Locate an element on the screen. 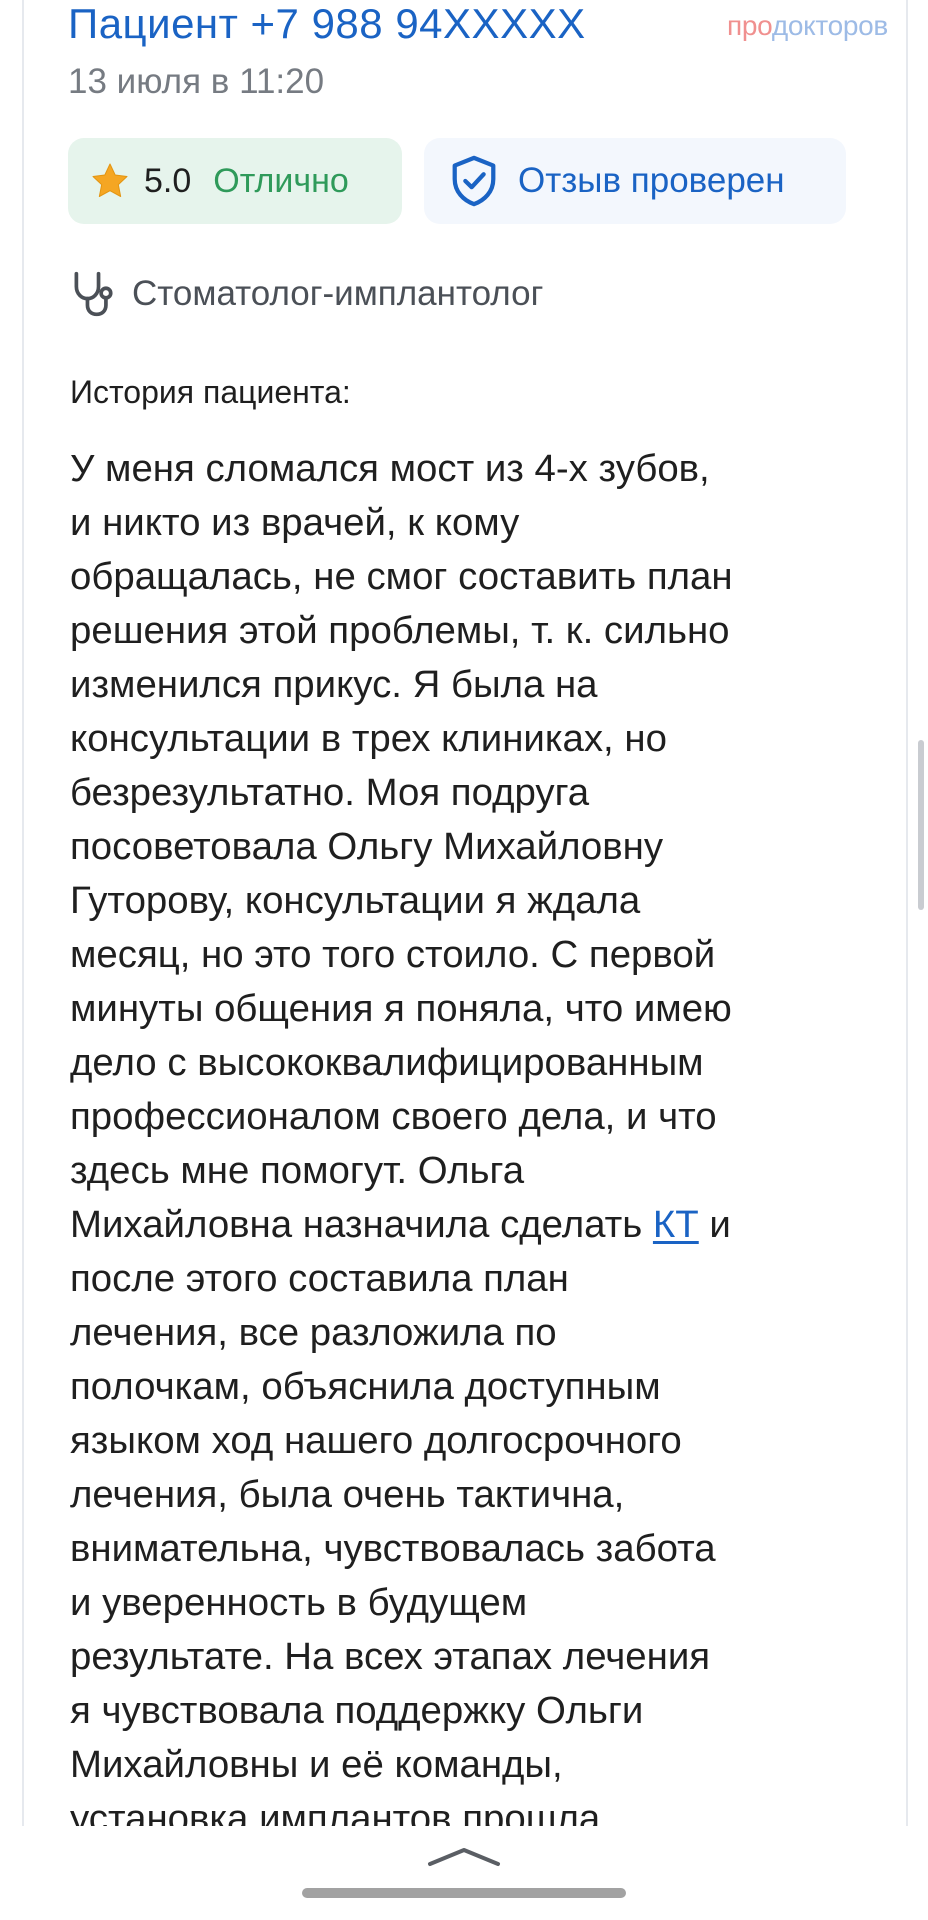 The width and height of the screenshot is (928, 1920). rating-badge: 5.0 Отлично is located at coordinates (235, 181).